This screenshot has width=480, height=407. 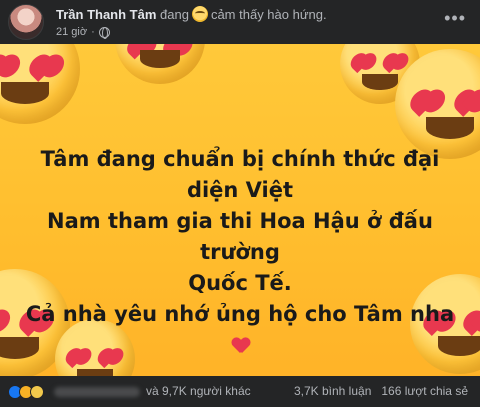 I want to click on post-time: 21 giờ, so click(x=71, y=32).